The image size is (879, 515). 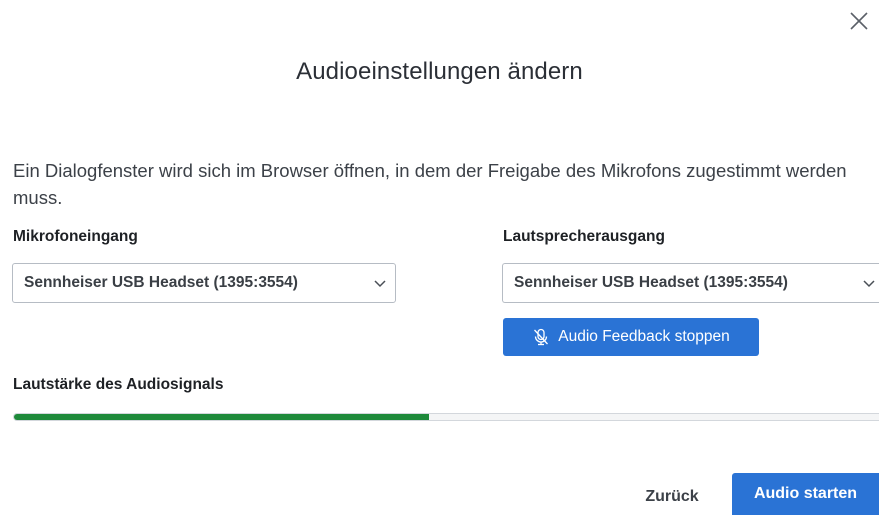 I want to click on audio-feedback-stop-label: Audio Feedback stoppen, so click(x=644, y=336).